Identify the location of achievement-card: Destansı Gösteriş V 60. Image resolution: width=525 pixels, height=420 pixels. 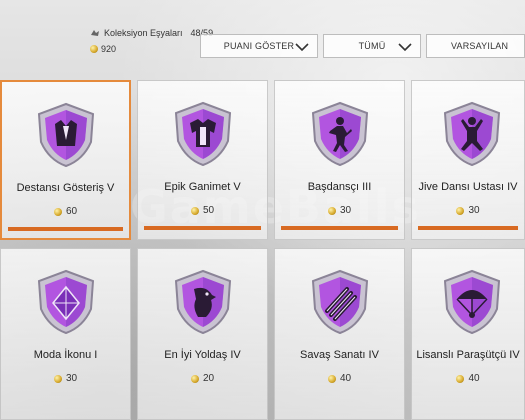
(65, 160).